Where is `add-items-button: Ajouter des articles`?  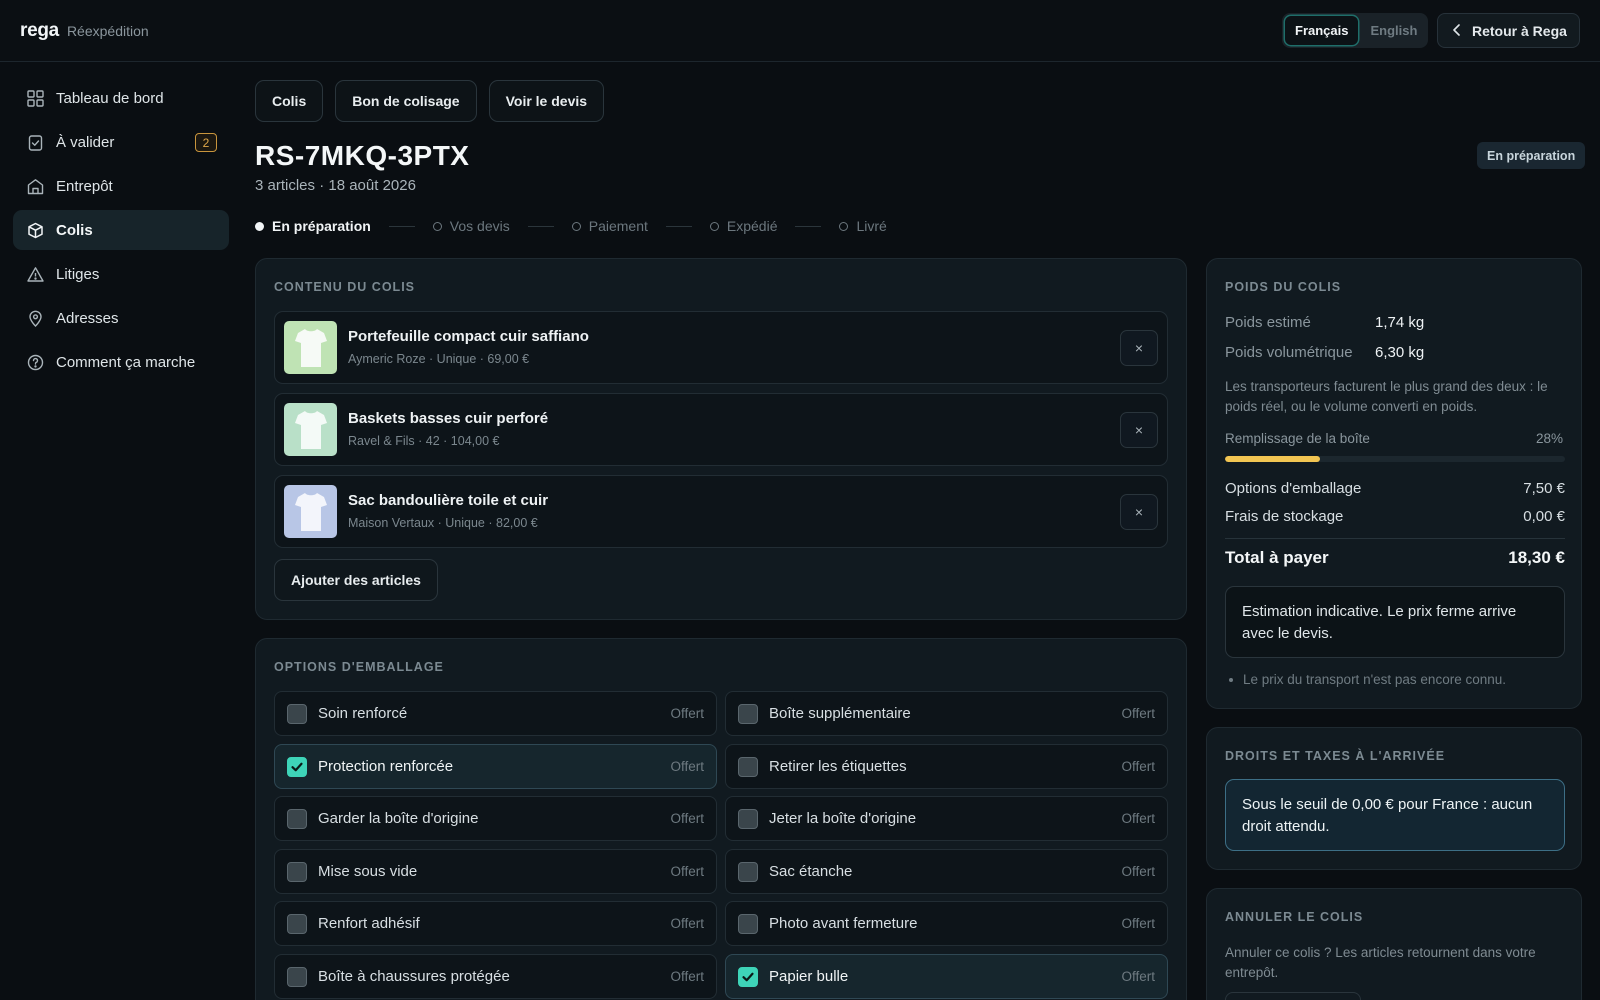 add-items-button: Ajouter des articles is located at coordinates (356, 580).